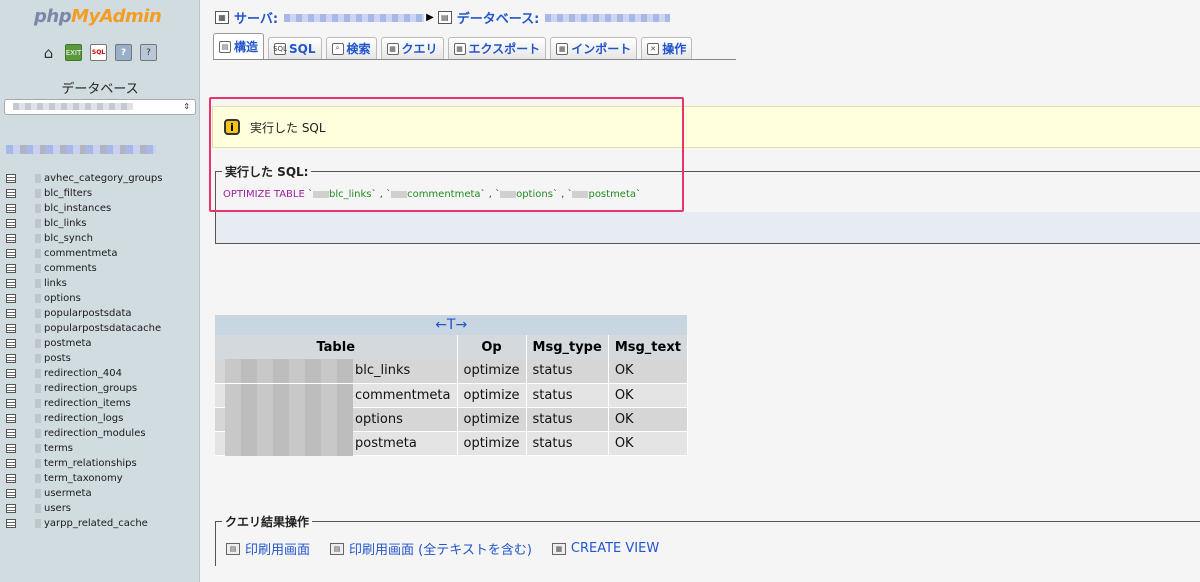 This screenshot has height=582, width=1200. Describe the element at coordinates (84, 268) in the screenshot. I see `sidebar-table-item: comments` at that location.